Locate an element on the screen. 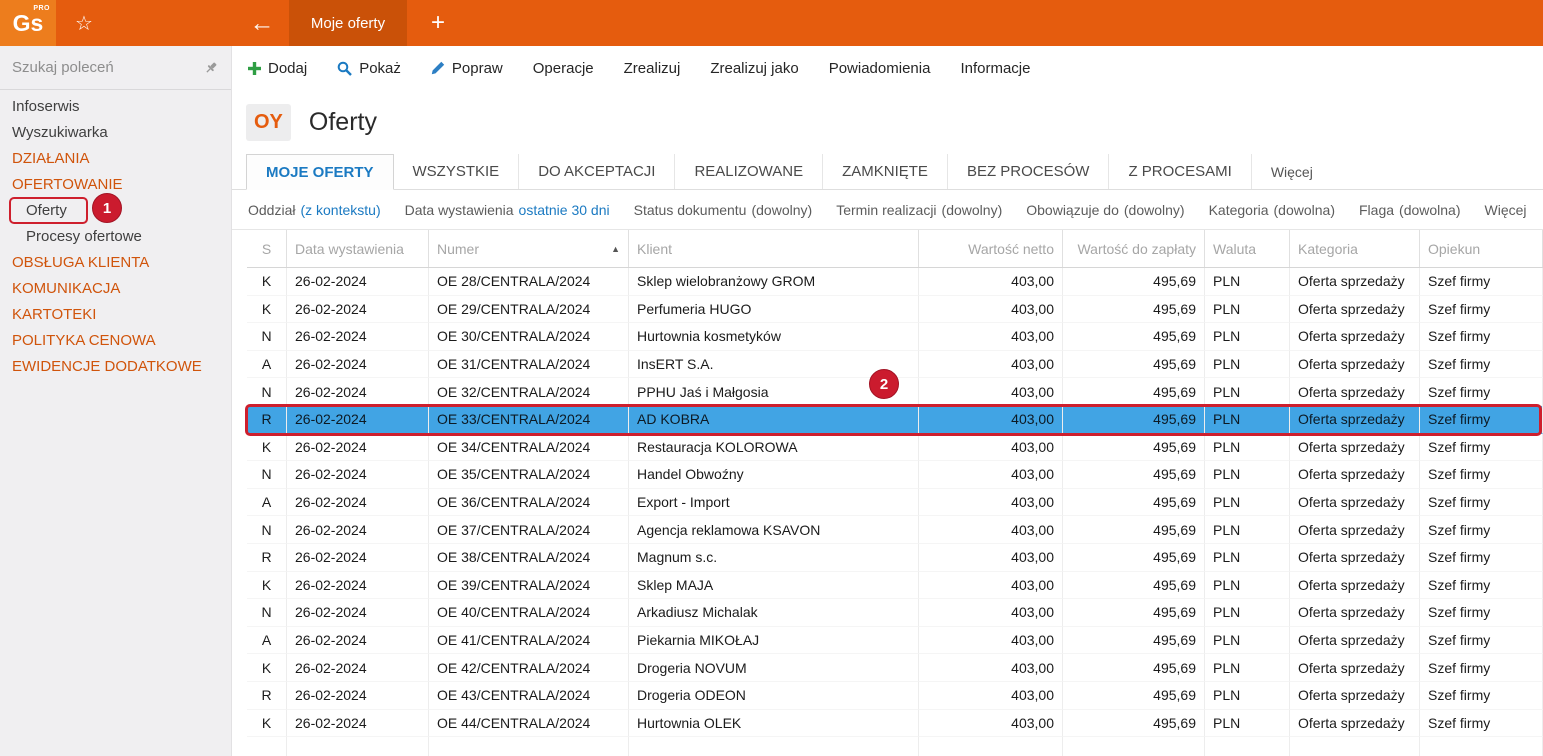 This screenshot has height=756, width=1543. tab-do-akceptacji: DO AKCEPTACJI is located at coordinates (597, 171).